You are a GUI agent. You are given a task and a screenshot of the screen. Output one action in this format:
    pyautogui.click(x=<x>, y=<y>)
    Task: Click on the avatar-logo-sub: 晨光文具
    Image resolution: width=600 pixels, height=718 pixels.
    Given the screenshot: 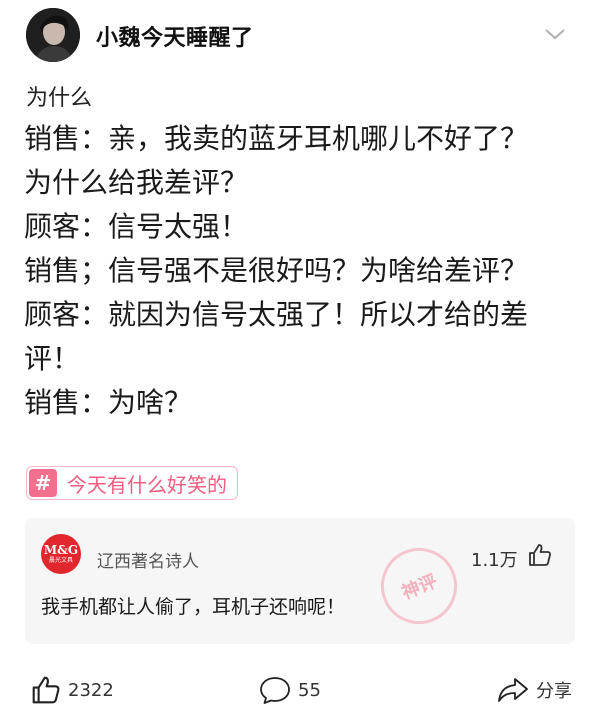 What is the action you would take?
    pyautogui.click(x=60, y=560)
    